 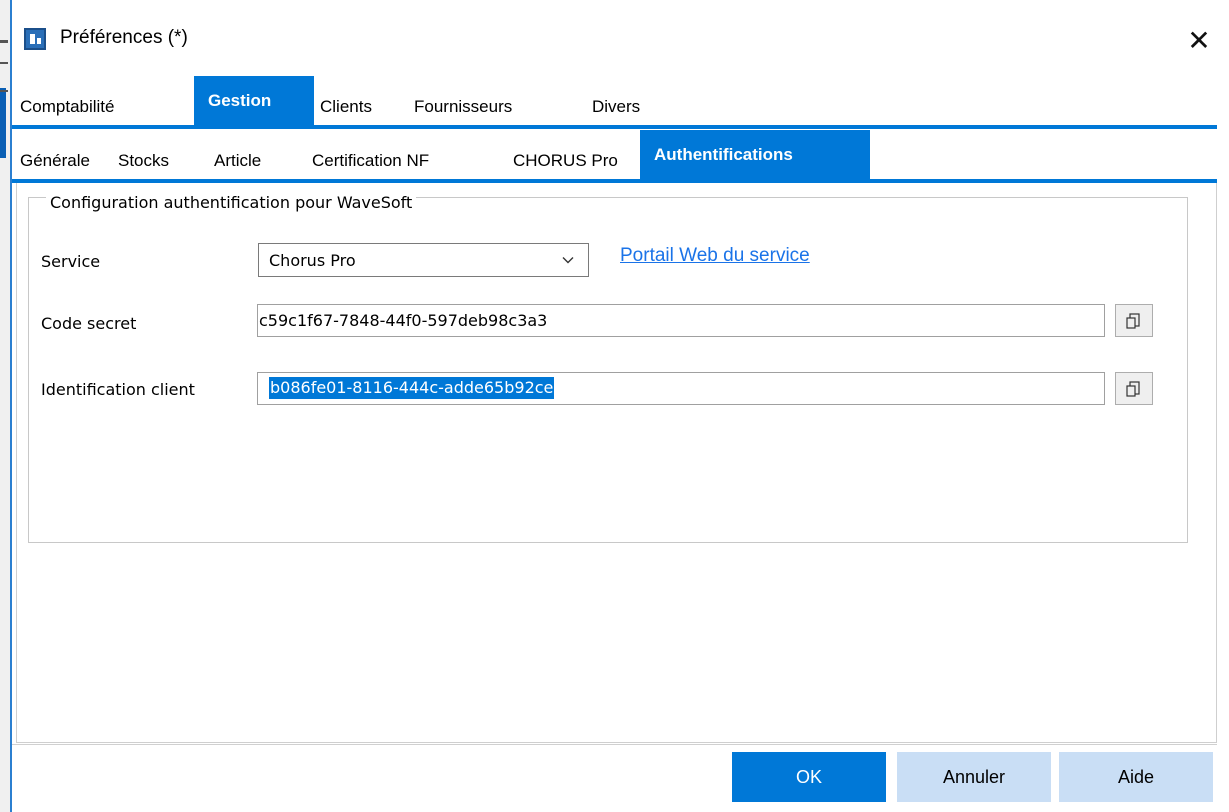 I want to click on ok-button: OK, so click(x=809, y=777).